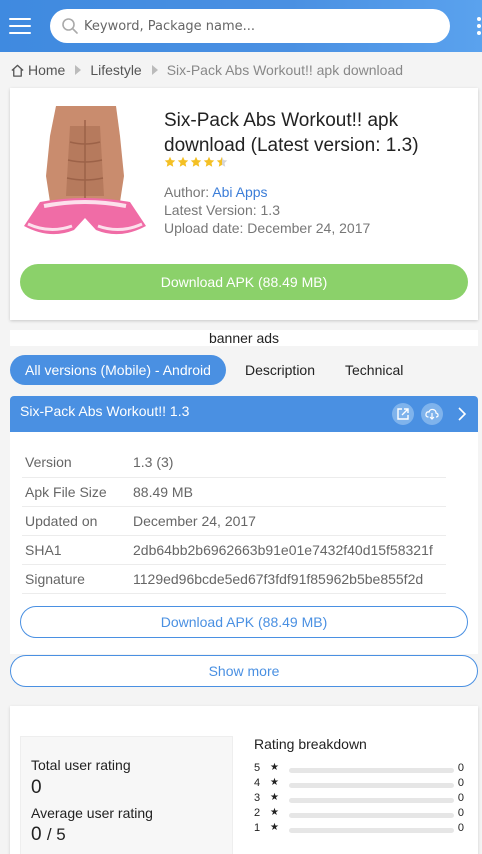 The height and width of the screenshot is (854, 482). I want to click on search-box, so click(250, 26).